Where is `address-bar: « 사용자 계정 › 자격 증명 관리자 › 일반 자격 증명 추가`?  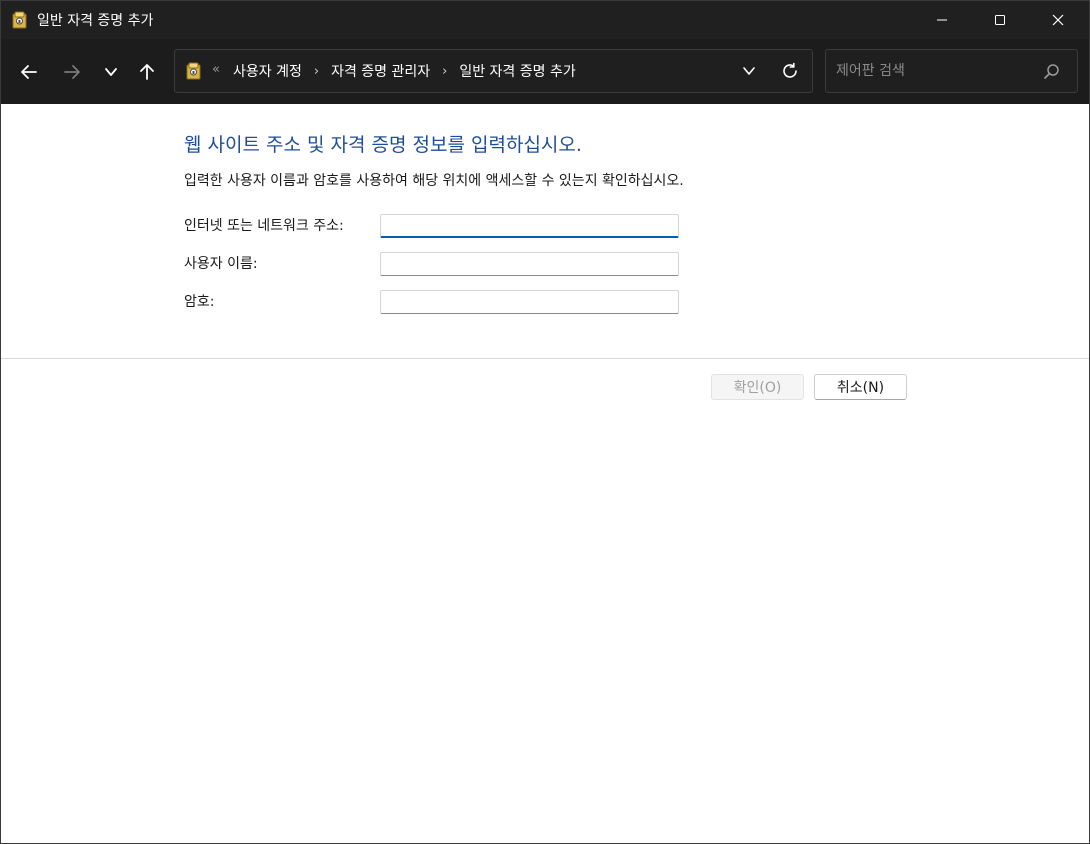
address-bar: « 사용자 계정 › 자격 증명 관리자 › 일반 자격 증명 추가 is located at coordinates (493, 71).